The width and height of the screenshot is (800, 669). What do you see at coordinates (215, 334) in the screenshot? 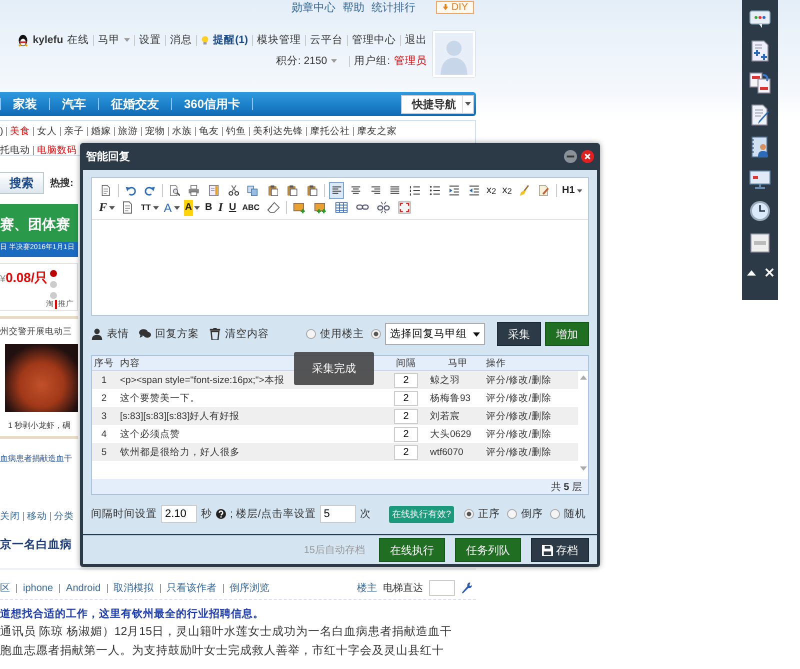
I see `trash-icon` at bounding box center [215, 334].